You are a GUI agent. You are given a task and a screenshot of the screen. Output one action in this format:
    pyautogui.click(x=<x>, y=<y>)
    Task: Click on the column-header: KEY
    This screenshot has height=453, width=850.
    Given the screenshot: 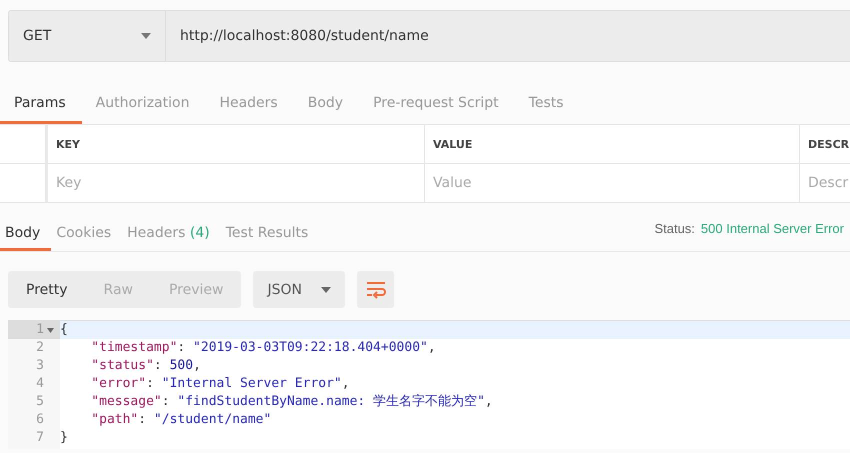 What is the action you would take?
    pyautogui.click(x=236, y=144)
    